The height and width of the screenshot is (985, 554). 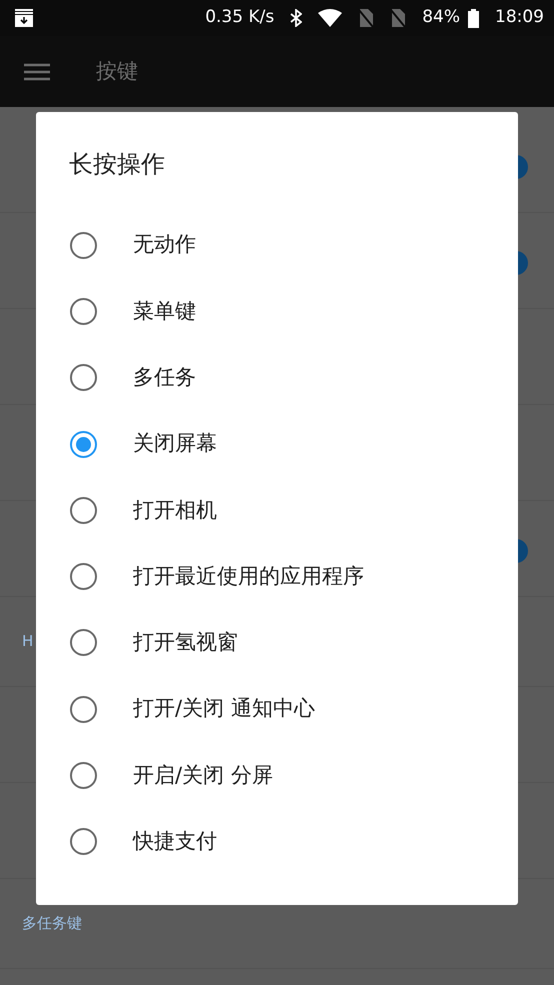 I want to click on radio-option: 关闭屏幕, so click(x=277, y=444).